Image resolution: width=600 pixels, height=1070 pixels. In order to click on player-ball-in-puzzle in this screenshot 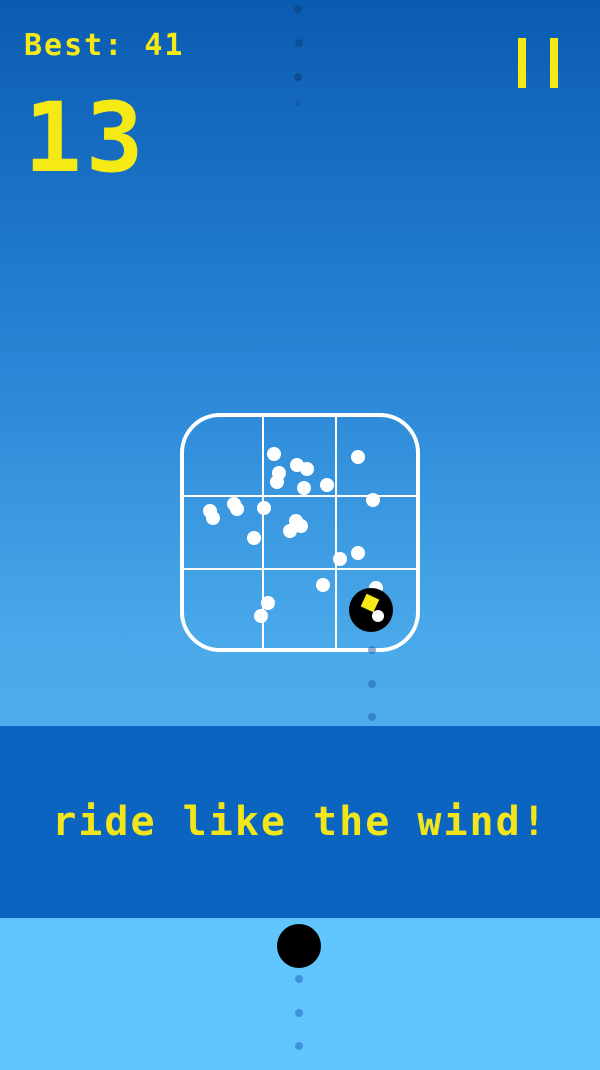, I will do `click(371, 610)`.